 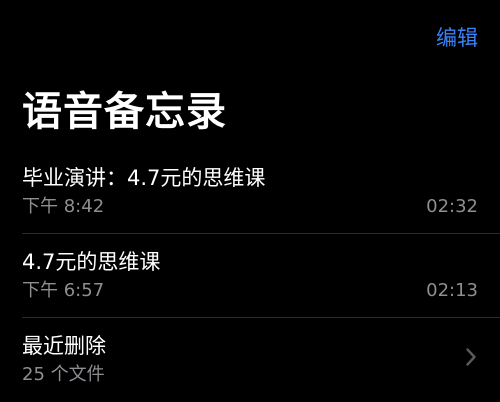 What do you see at coordinates (63, 290) in the screenshot?
I see `recording-time: 下午 6:57` at bounding box center [63, 290].